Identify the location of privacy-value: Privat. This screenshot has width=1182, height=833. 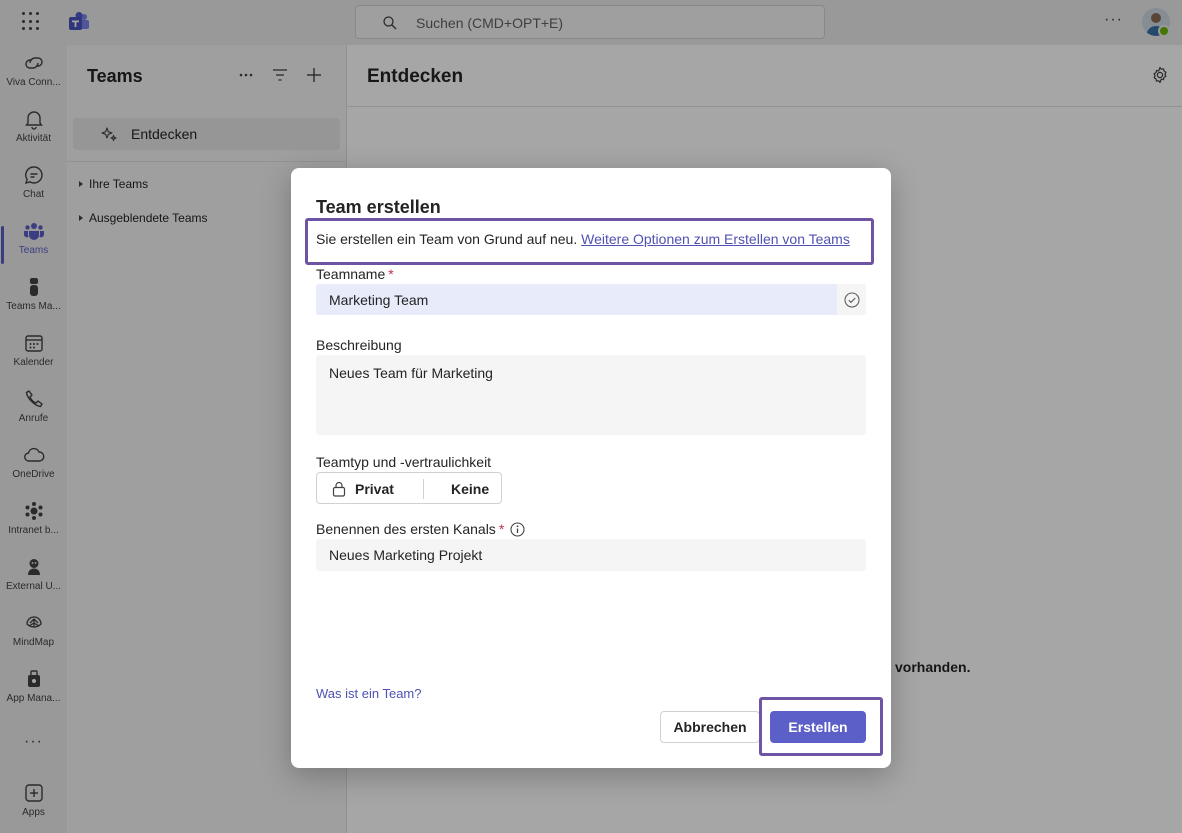
(374, 489).